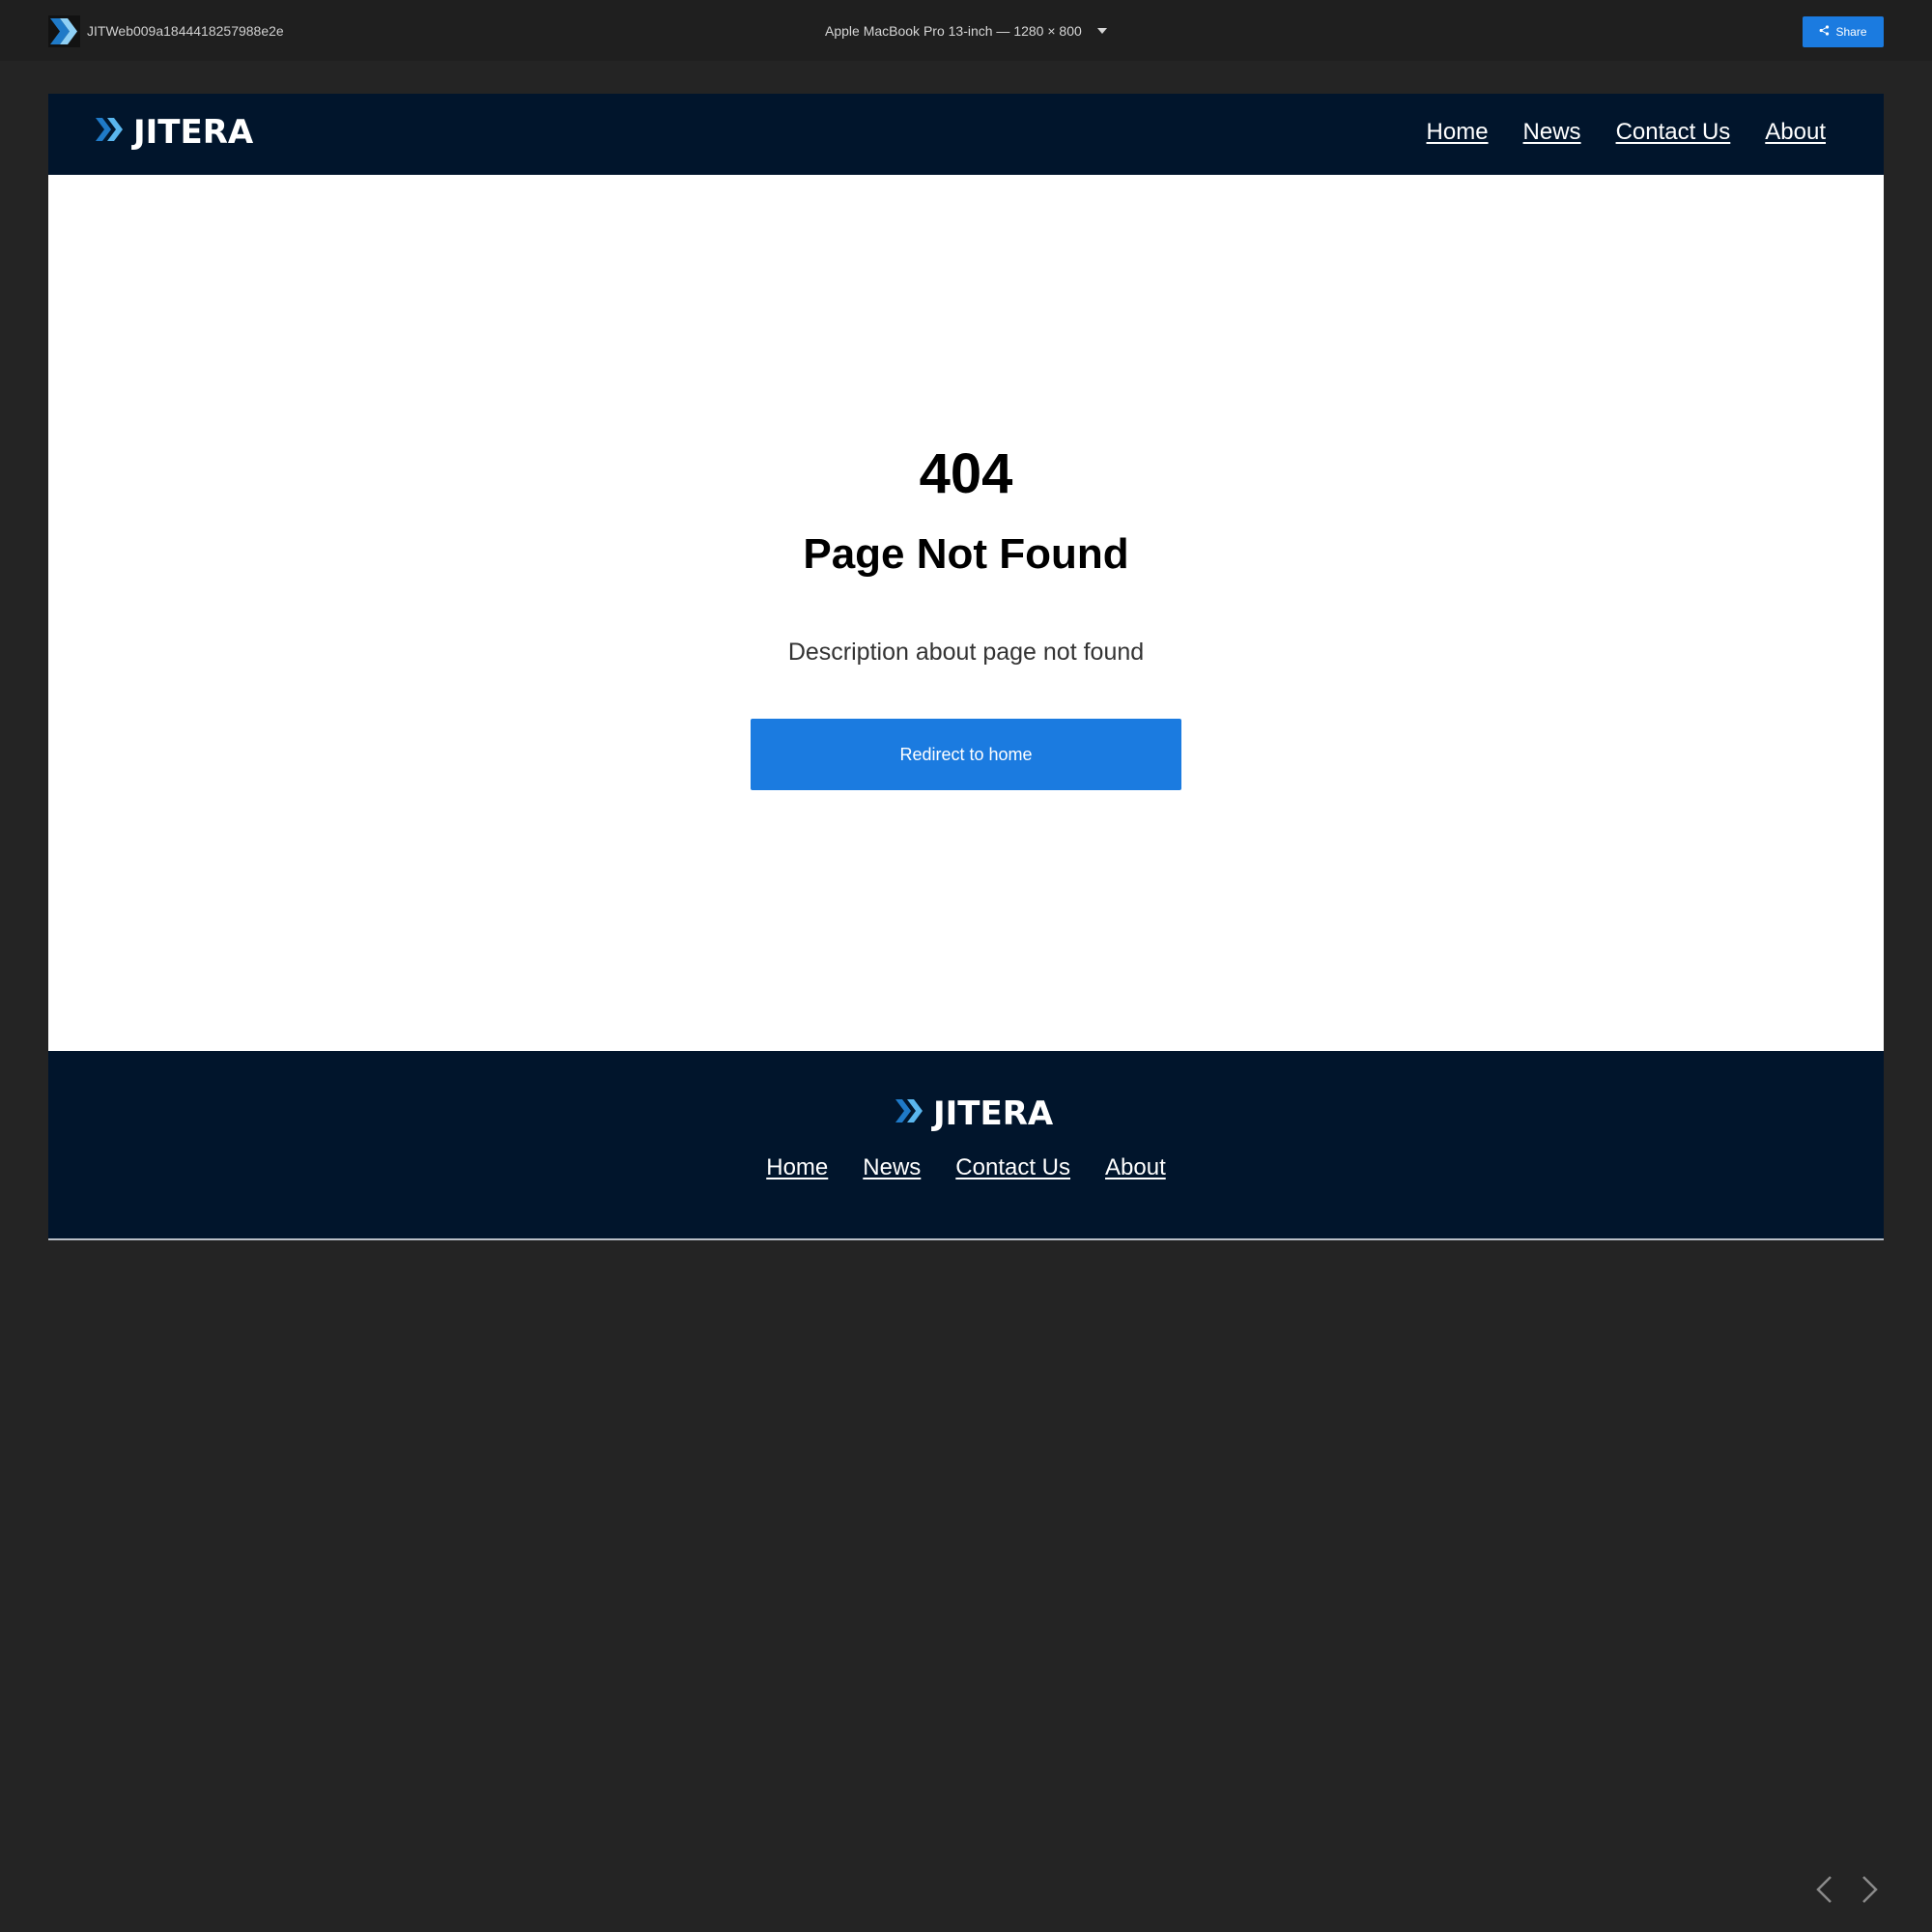  Describe the element at coordinates (1824, 1889) in the screenshot. I see `chevron-left-icon` at that location.